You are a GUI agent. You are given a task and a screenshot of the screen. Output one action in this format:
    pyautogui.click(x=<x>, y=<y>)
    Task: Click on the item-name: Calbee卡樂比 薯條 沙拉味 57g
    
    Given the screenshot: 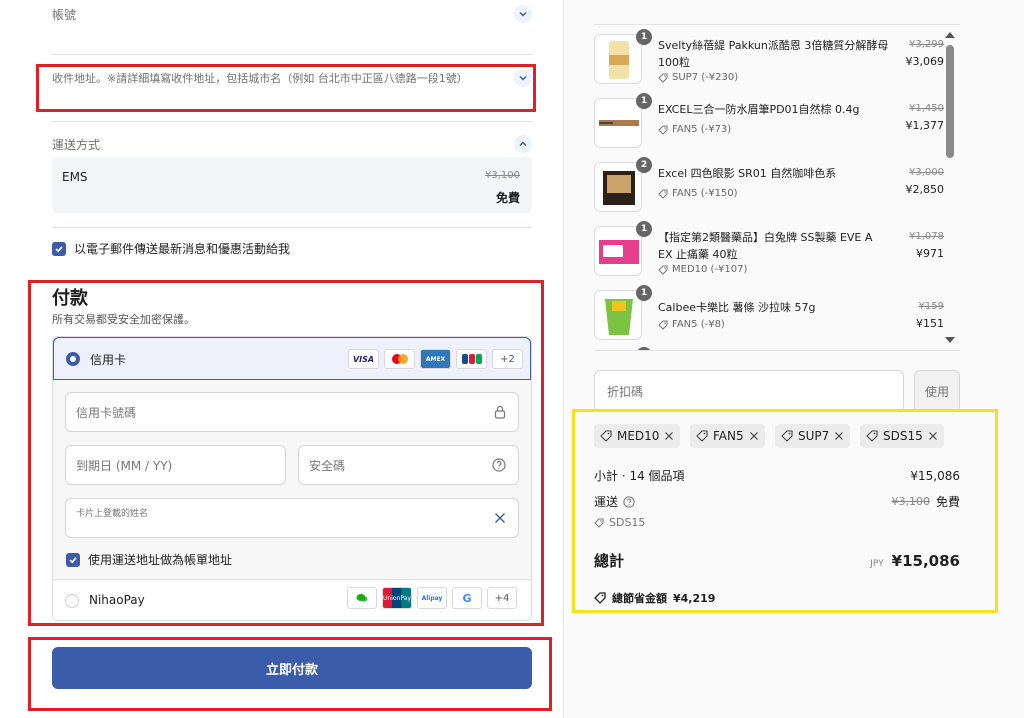 What is the action you would take?
    pyautogui.click(x=737, y=307)
    